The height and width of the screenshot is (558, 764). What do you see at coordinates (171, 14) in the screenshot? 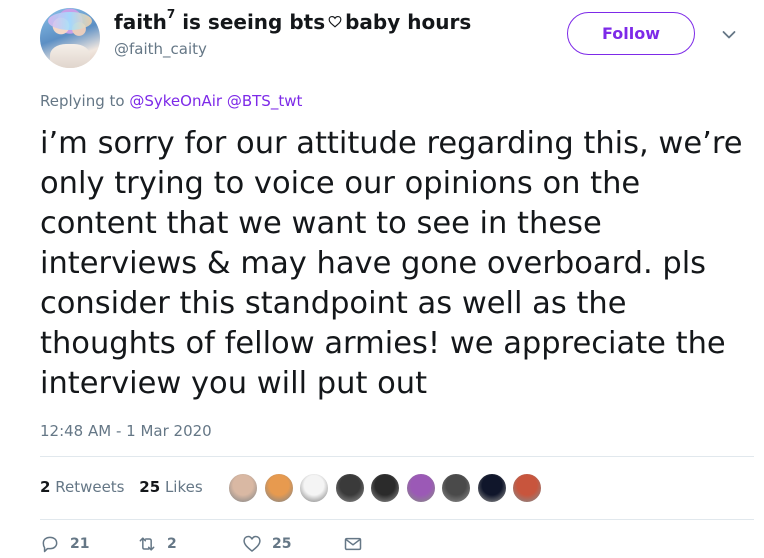
I see `name-superscript: 7` at bounding box center [171, 14].